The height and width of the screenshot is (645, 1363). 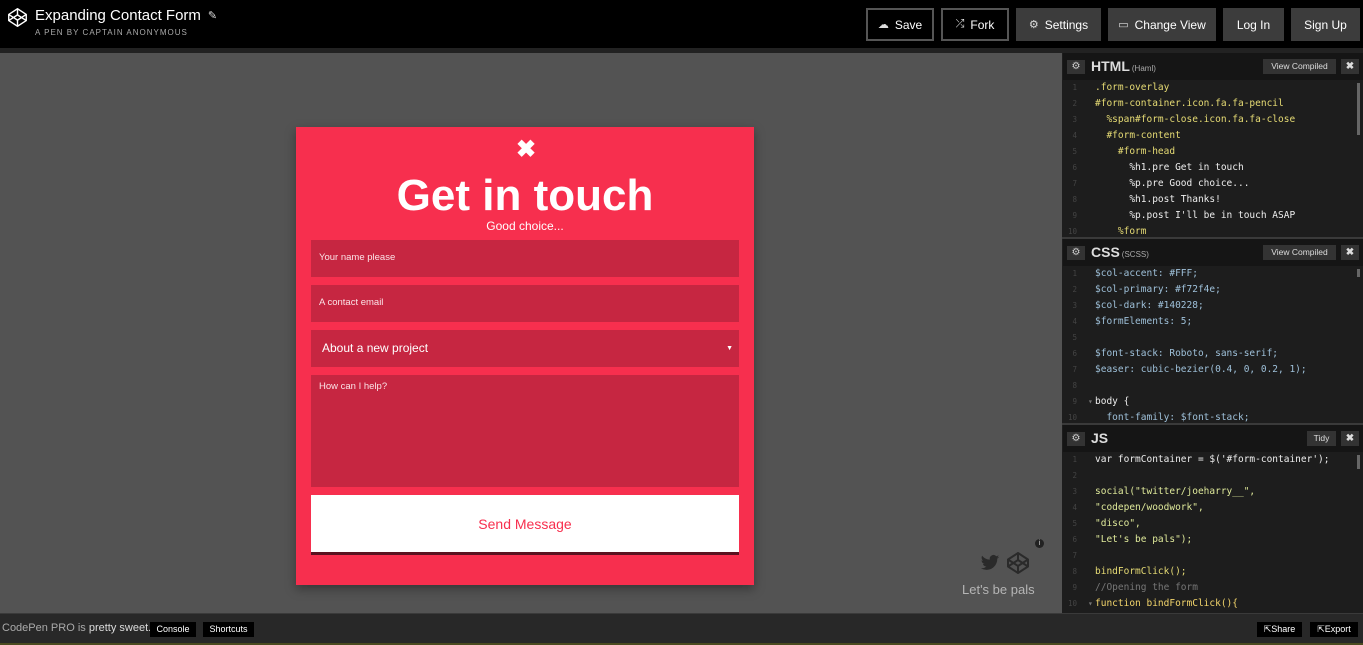 I want to click on login-label: Log In, so click(x=1253, y=24).